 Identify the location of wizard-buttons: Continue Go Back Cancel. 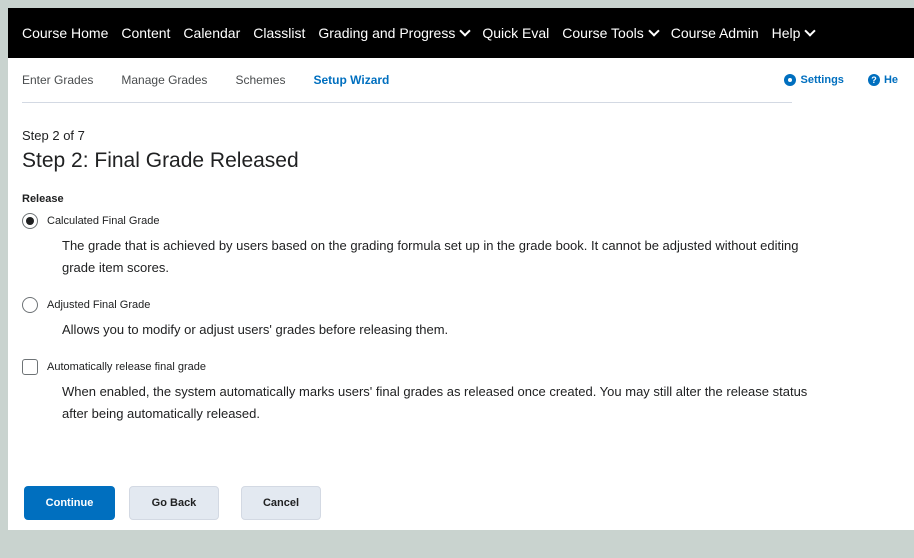
(179, 503).